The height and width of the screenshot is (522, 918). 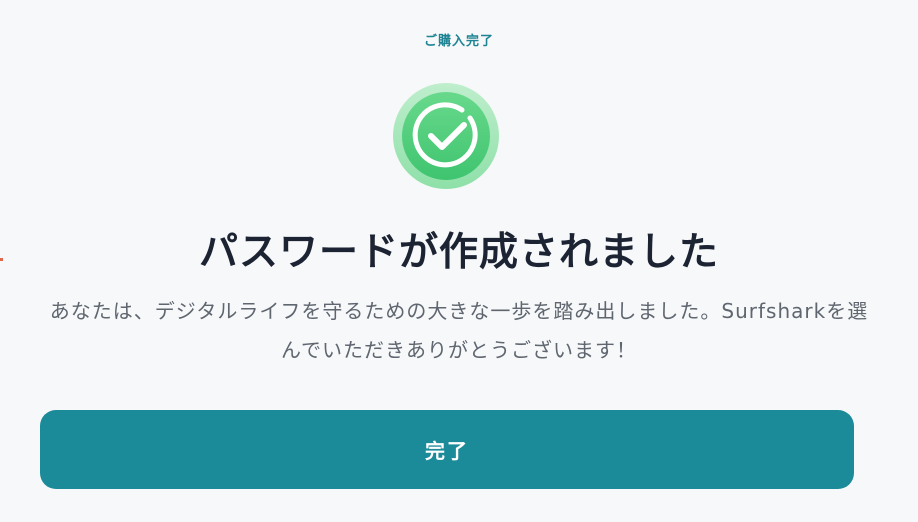 What do you see at coordinates (447, 449) in the screenshot?
I see `done-button: 完了` at bounding box center [447, 449].